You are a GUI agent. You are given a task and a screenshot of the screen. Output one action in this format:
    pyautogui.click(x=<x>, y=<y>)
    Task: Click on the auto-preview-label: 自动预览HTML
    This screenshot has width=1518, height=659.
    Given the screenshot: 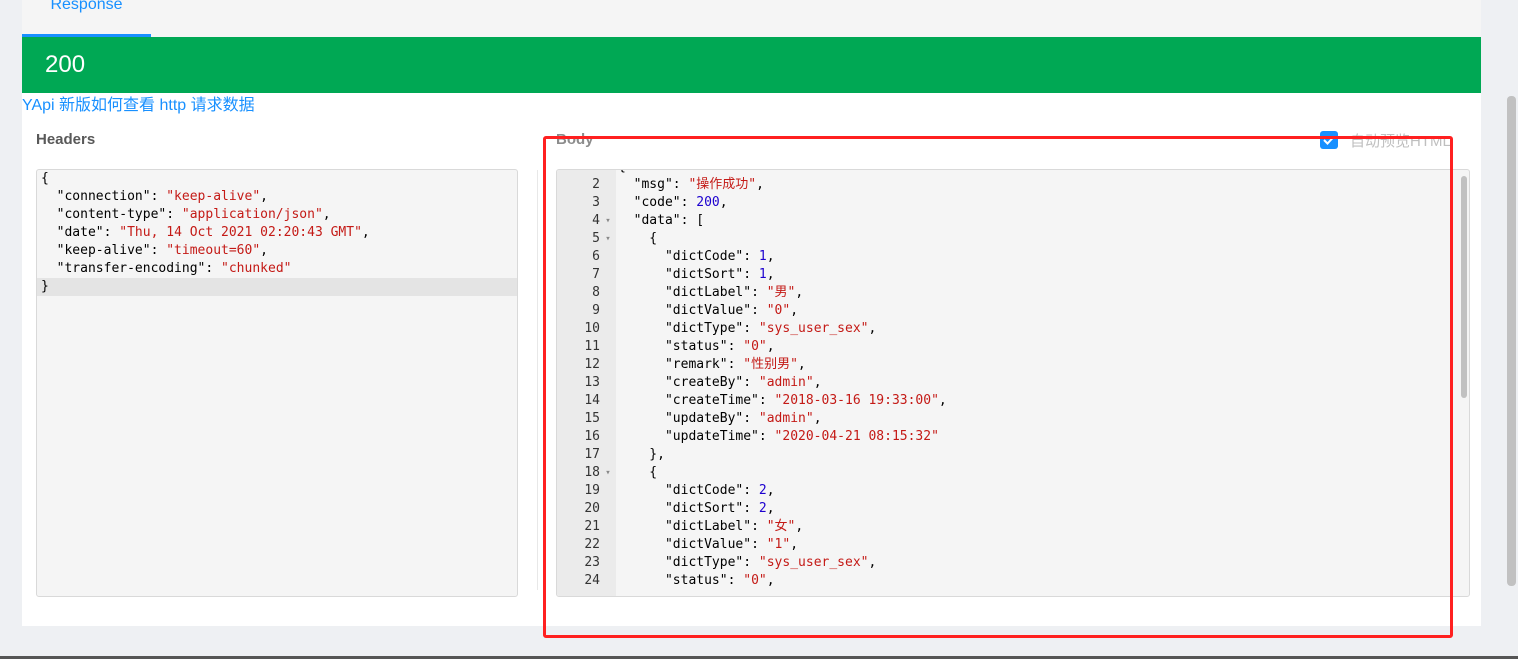 What is the action you would take?
    pyautogui.click(x=1400, y=141)
    